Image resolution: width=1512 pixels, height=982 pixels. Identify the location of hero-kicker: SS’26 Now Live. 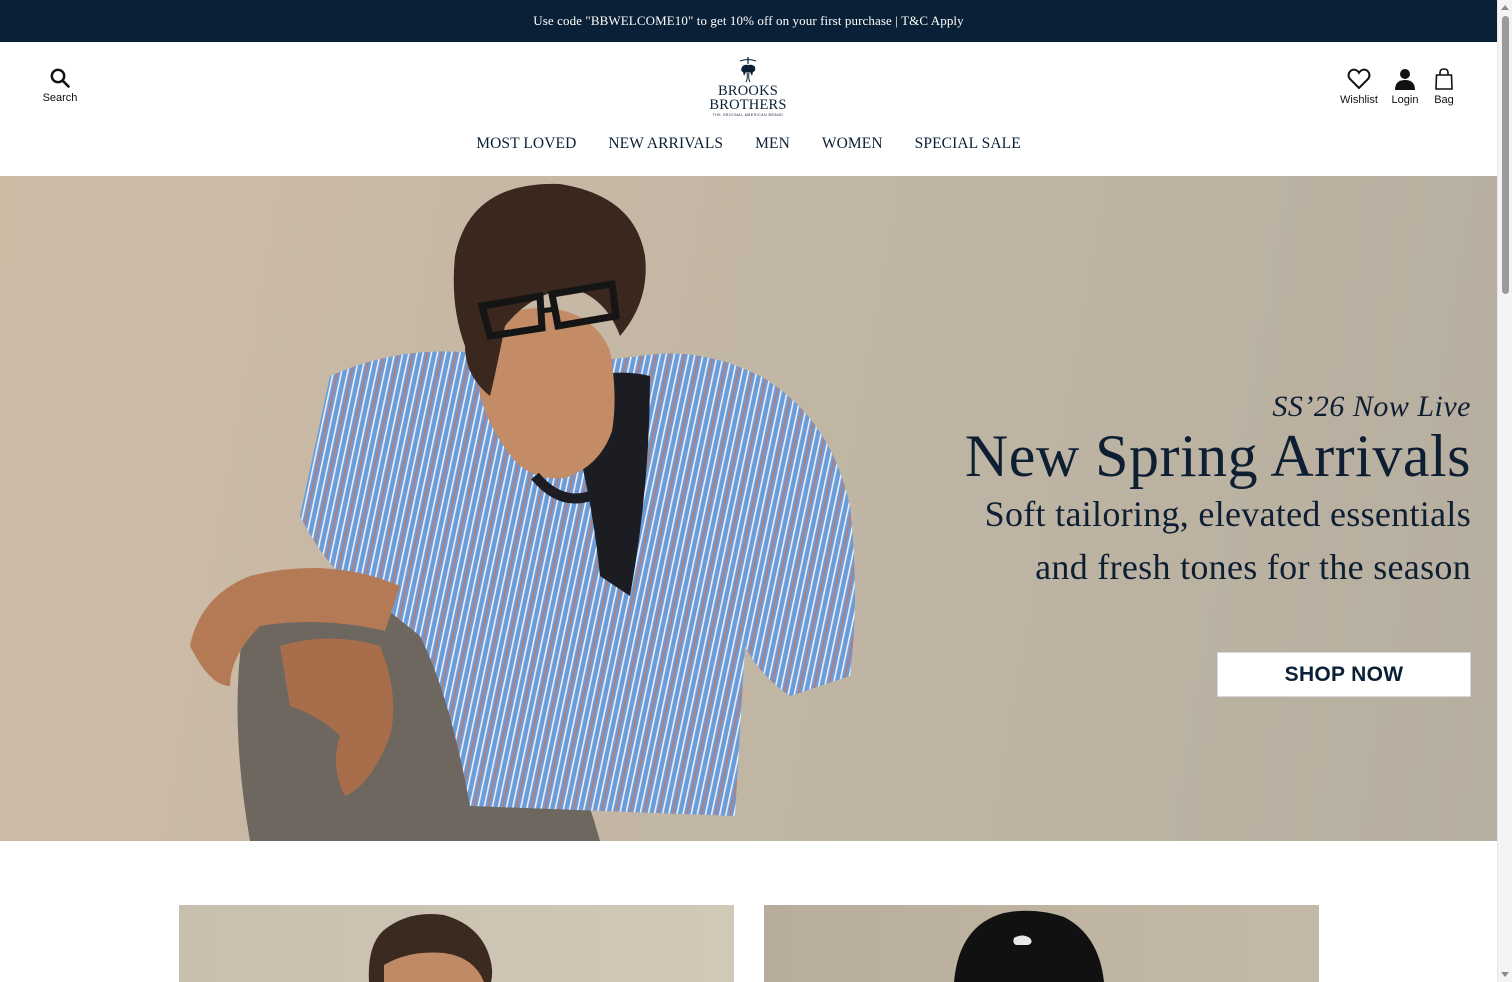
(1371, 406).